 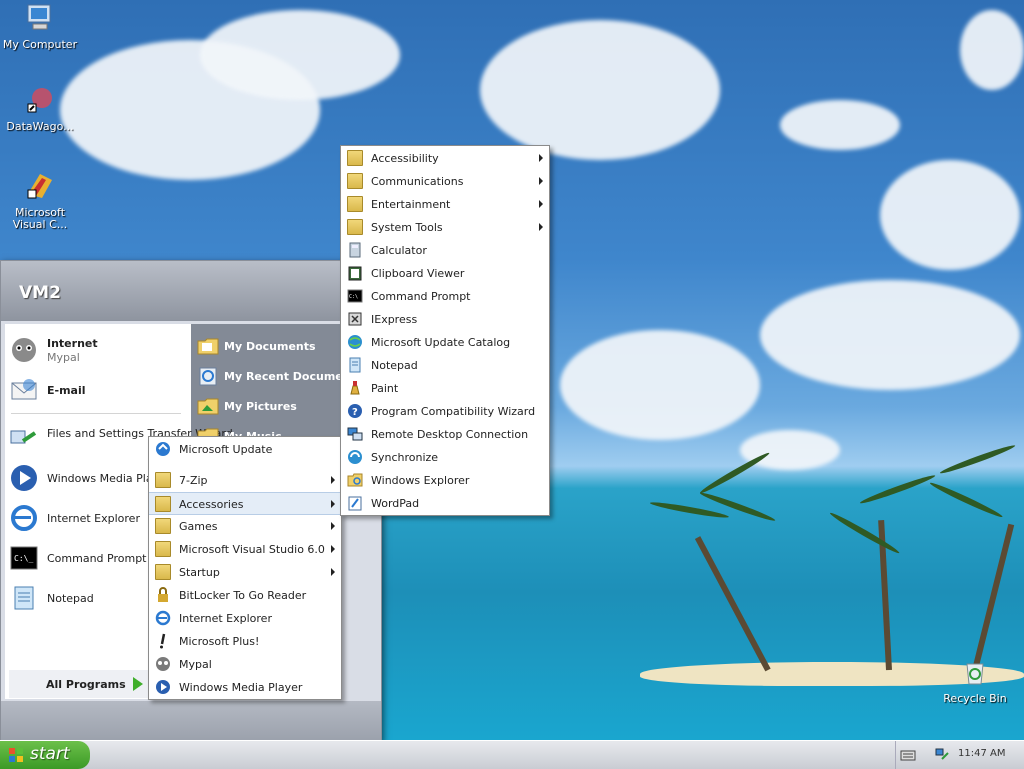 What do you see at coordinates (405, 158) in the screenshot?
I see `menu-item-label: Accessibility` at bounding box center [405, 158].